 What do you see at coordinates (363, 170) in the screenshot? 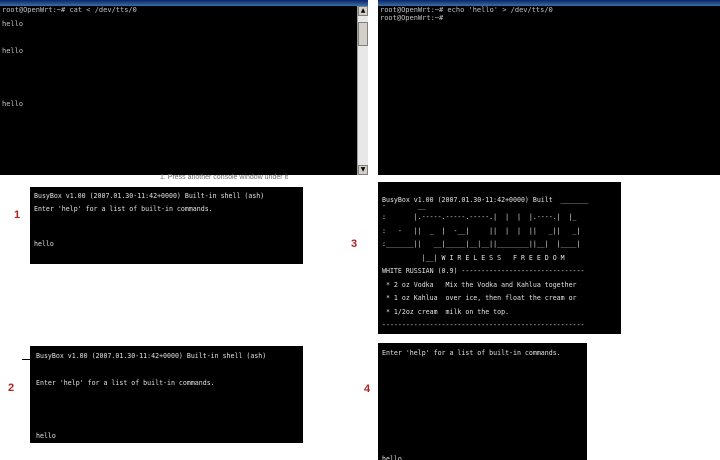
I see `scroll-down-button: ▼` at bounding box center [363, 170].